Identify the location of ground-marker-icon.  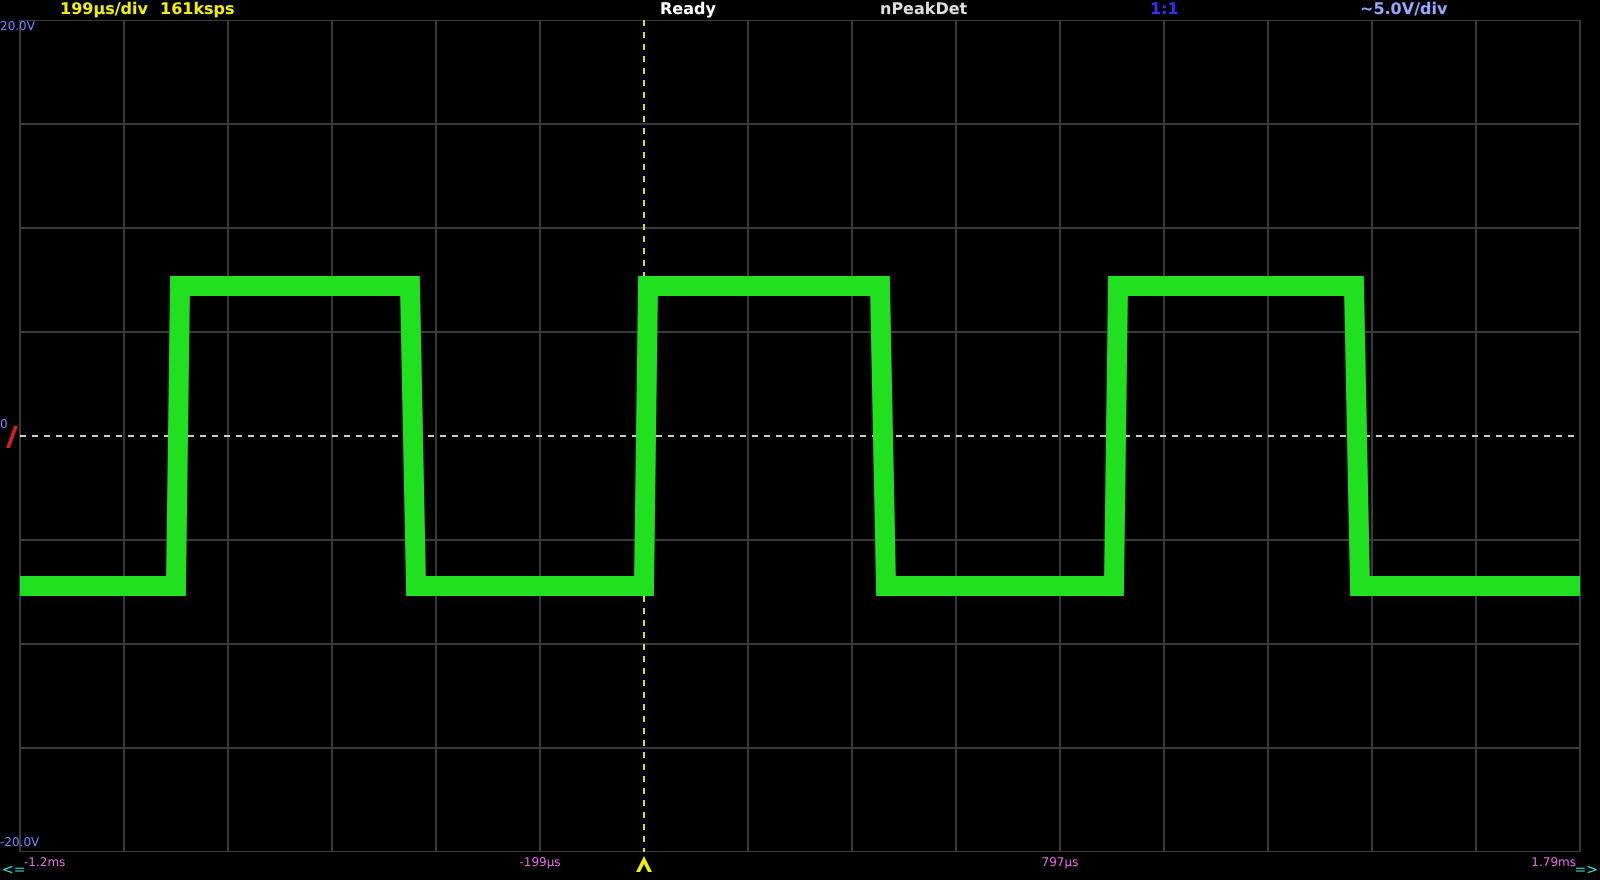
(12, 437).